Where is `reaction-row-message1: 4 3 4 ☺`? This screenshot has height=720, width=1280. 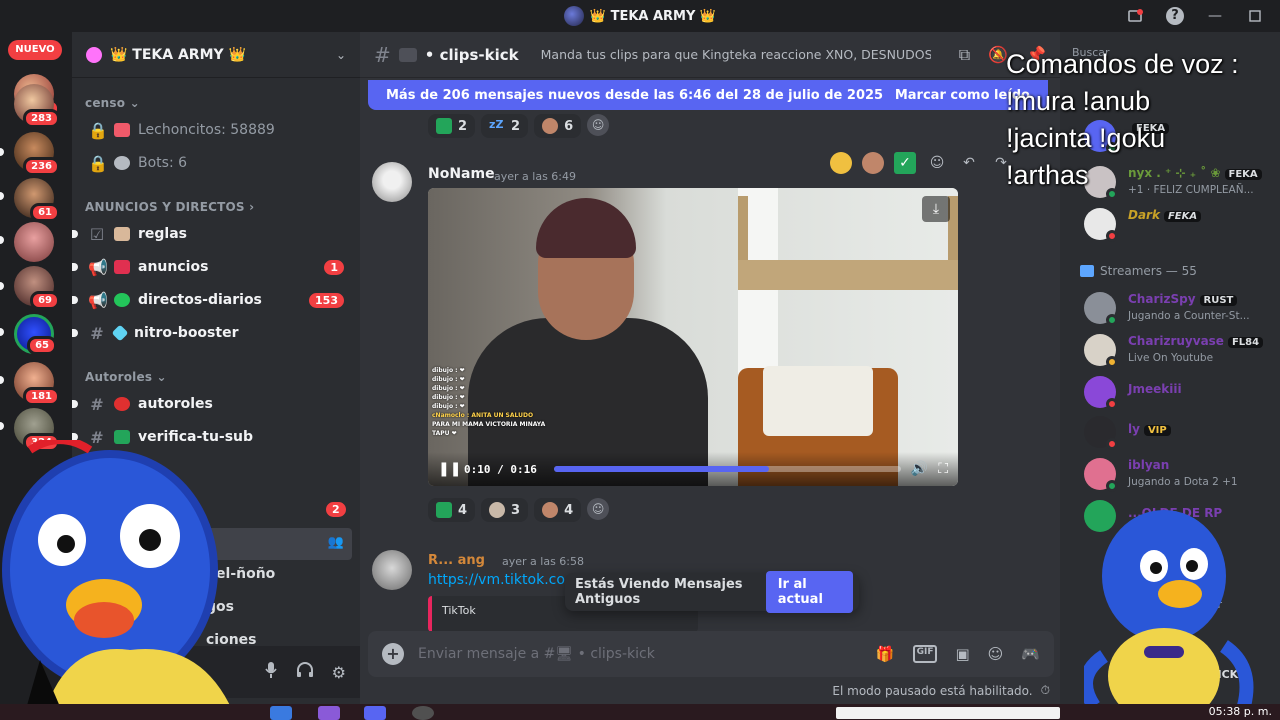
reaction-row-message1: 4 3 4 ☺ is located at coordinates (519, 510).